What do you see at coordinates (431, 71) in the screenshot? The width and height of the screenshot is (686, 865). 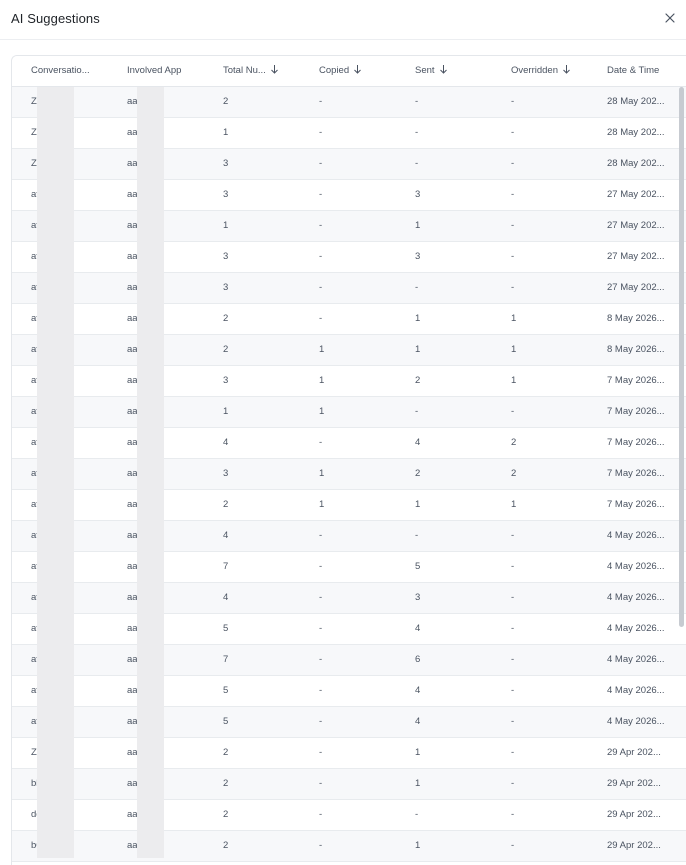 I see `column-header-sent: Sent` at bounding box center [431, 71].